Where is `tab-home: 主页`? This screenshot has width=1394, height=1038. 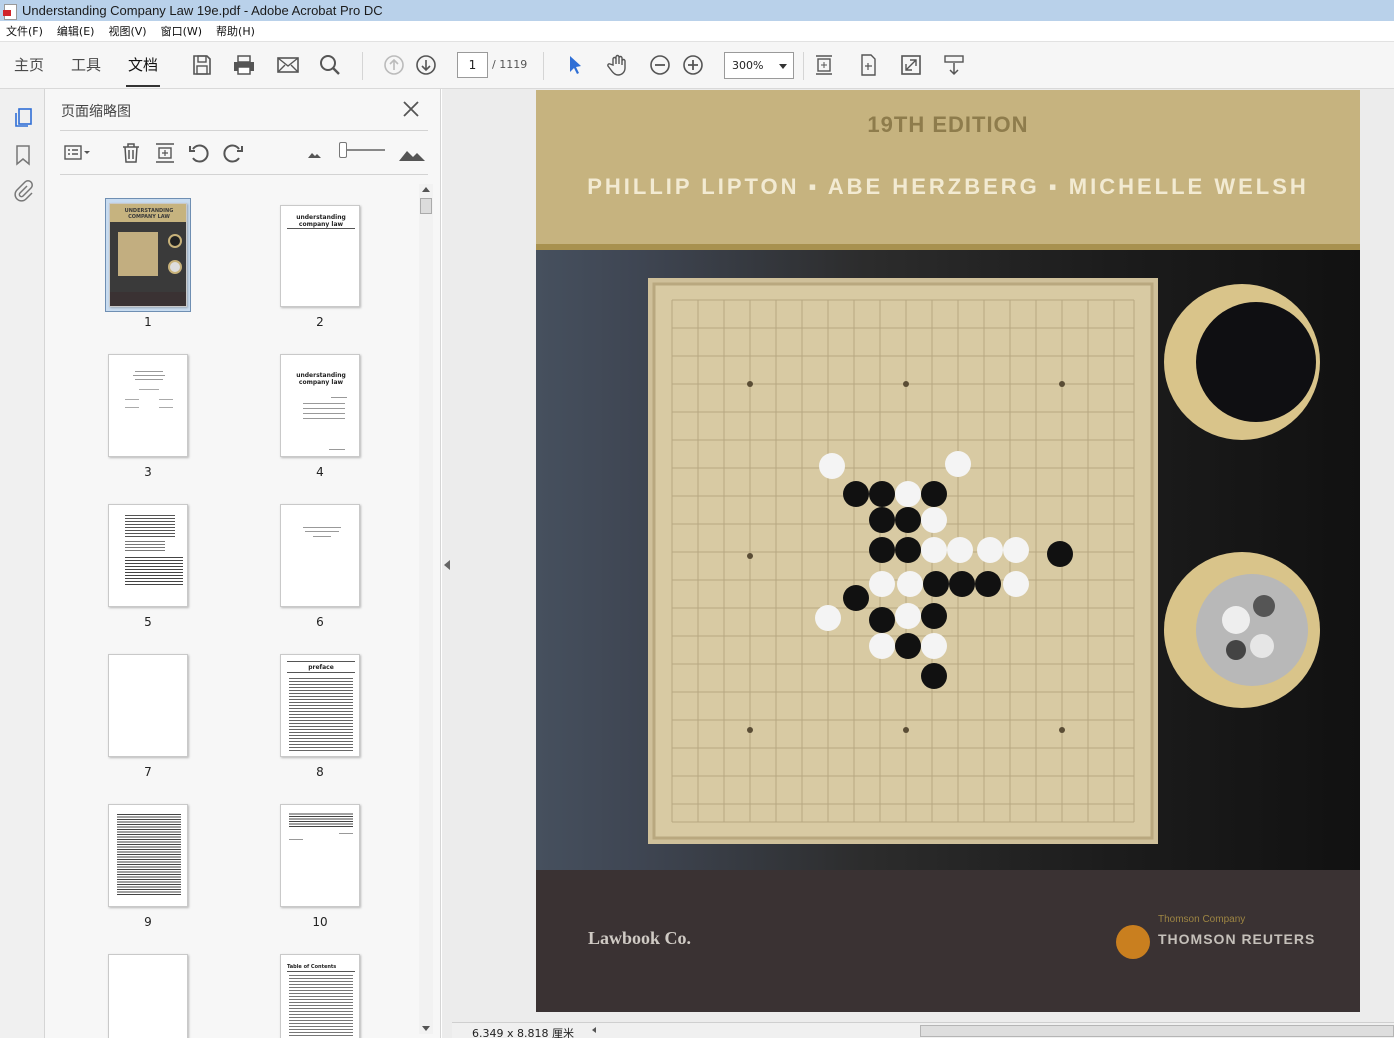 tab-home: 主页 is located at coordinates (29, 64).